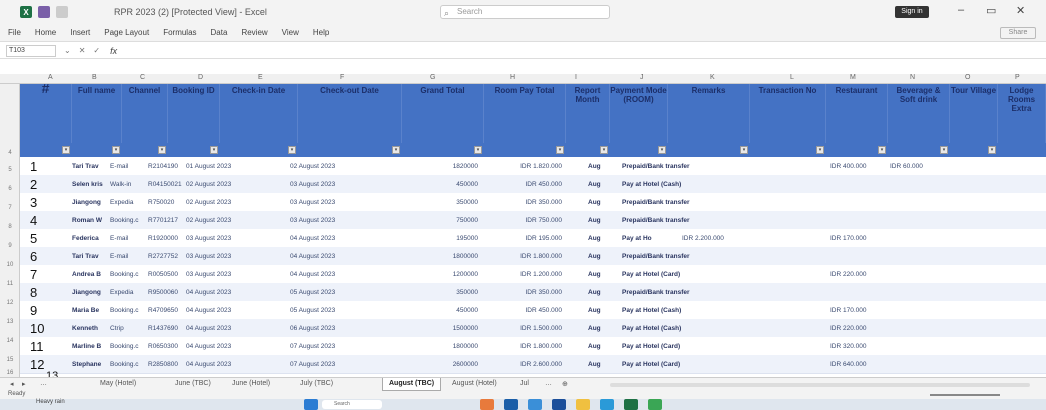 The image size is (1046, 410). I want to click on room-pay-total: IDR 1.800.000, so click(521, 256).